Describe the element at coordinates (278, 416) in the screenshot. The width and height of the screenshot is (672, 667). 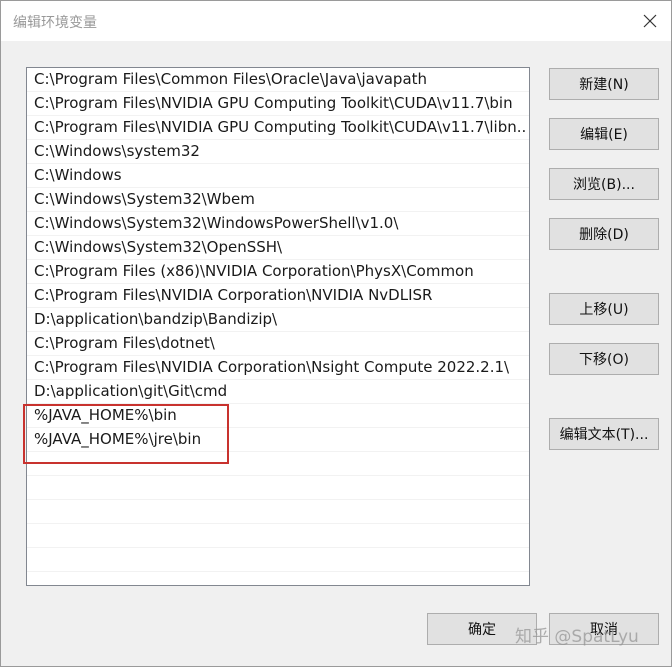
I see `list-item: %JAVA_HOME%\bin` at that location.